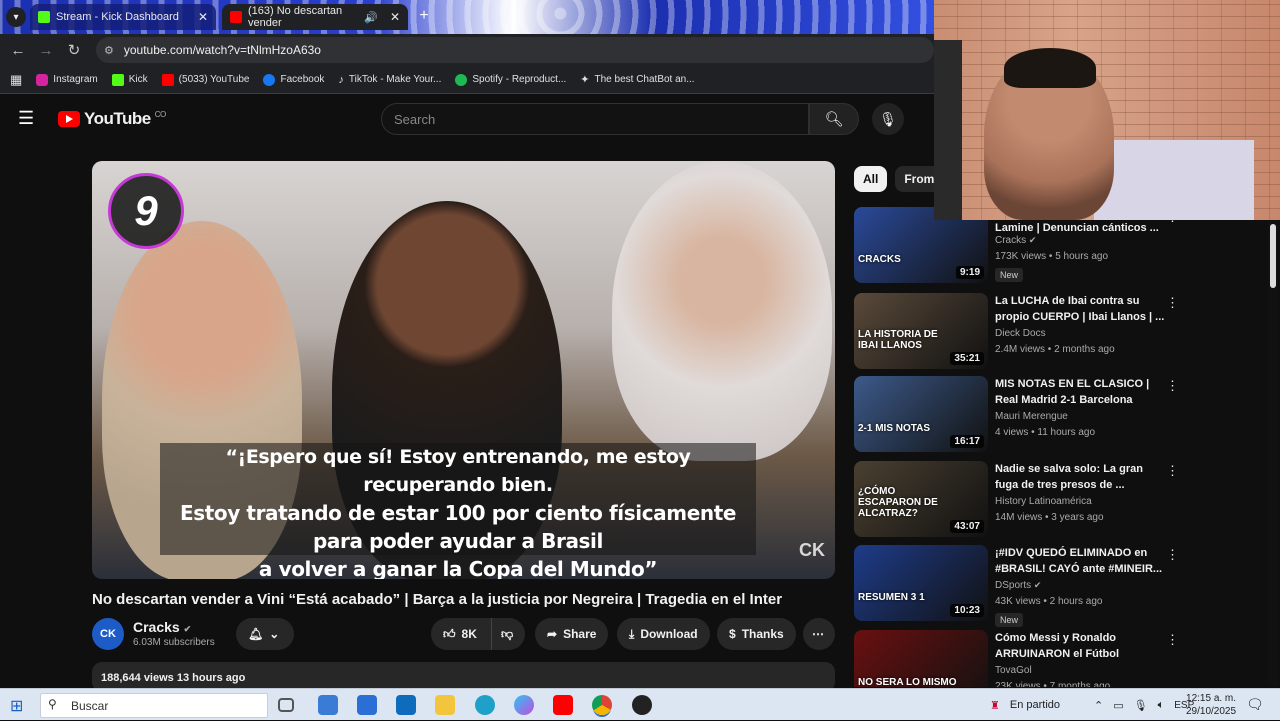 This screenshot has width=1280, height=721. What do you see at coordinates (1161, 705) in the screenshot?
I see `volume-icon: 🔈︎` at bounding box center [1161, 705].